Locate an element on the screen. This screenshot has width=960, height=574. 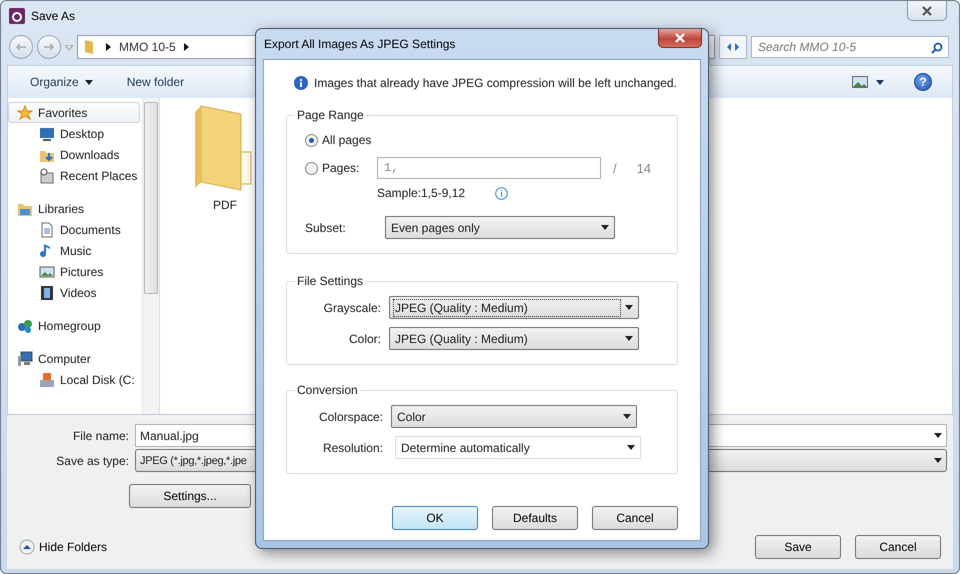
dialog-title: Export All Images As JPEG Settings is located at coordinates (360, 44).